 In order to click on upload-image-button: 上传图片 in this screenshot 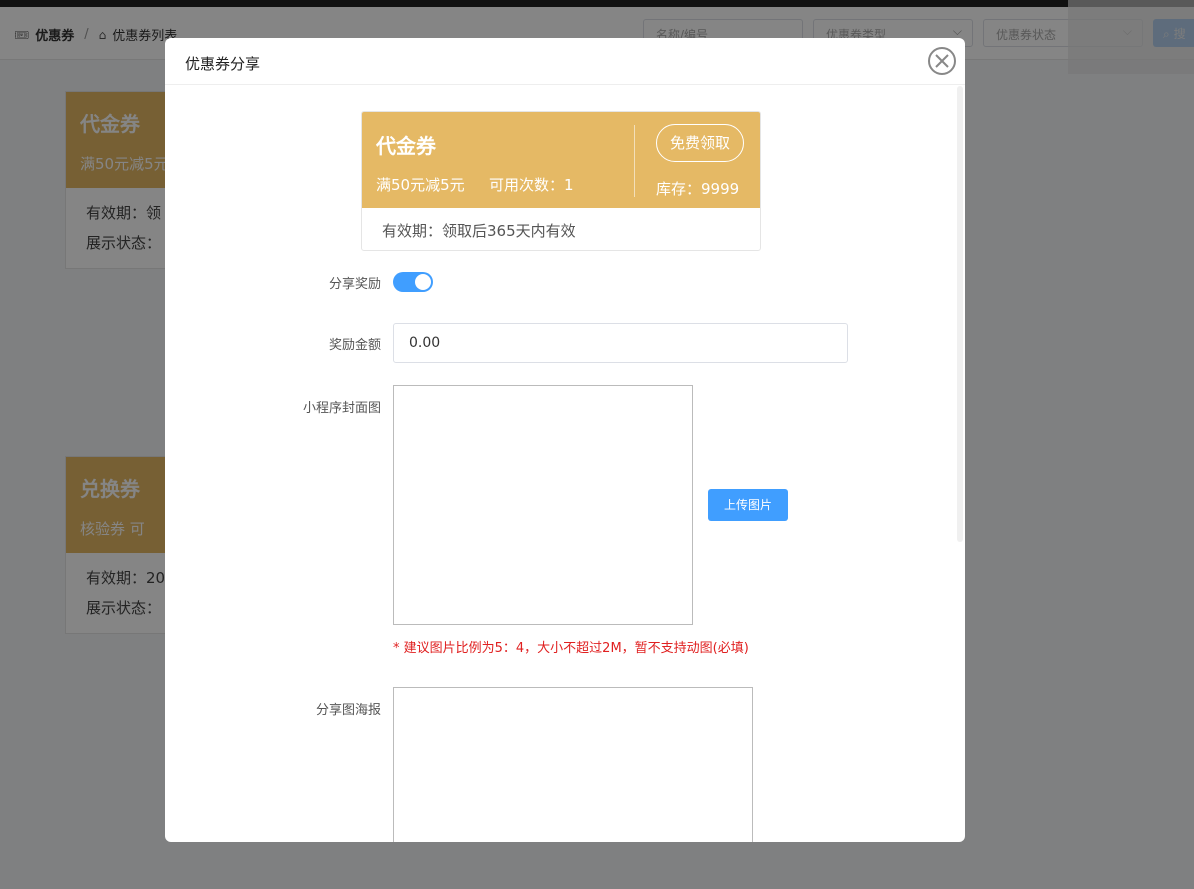, I will do `click(748, 505)`.